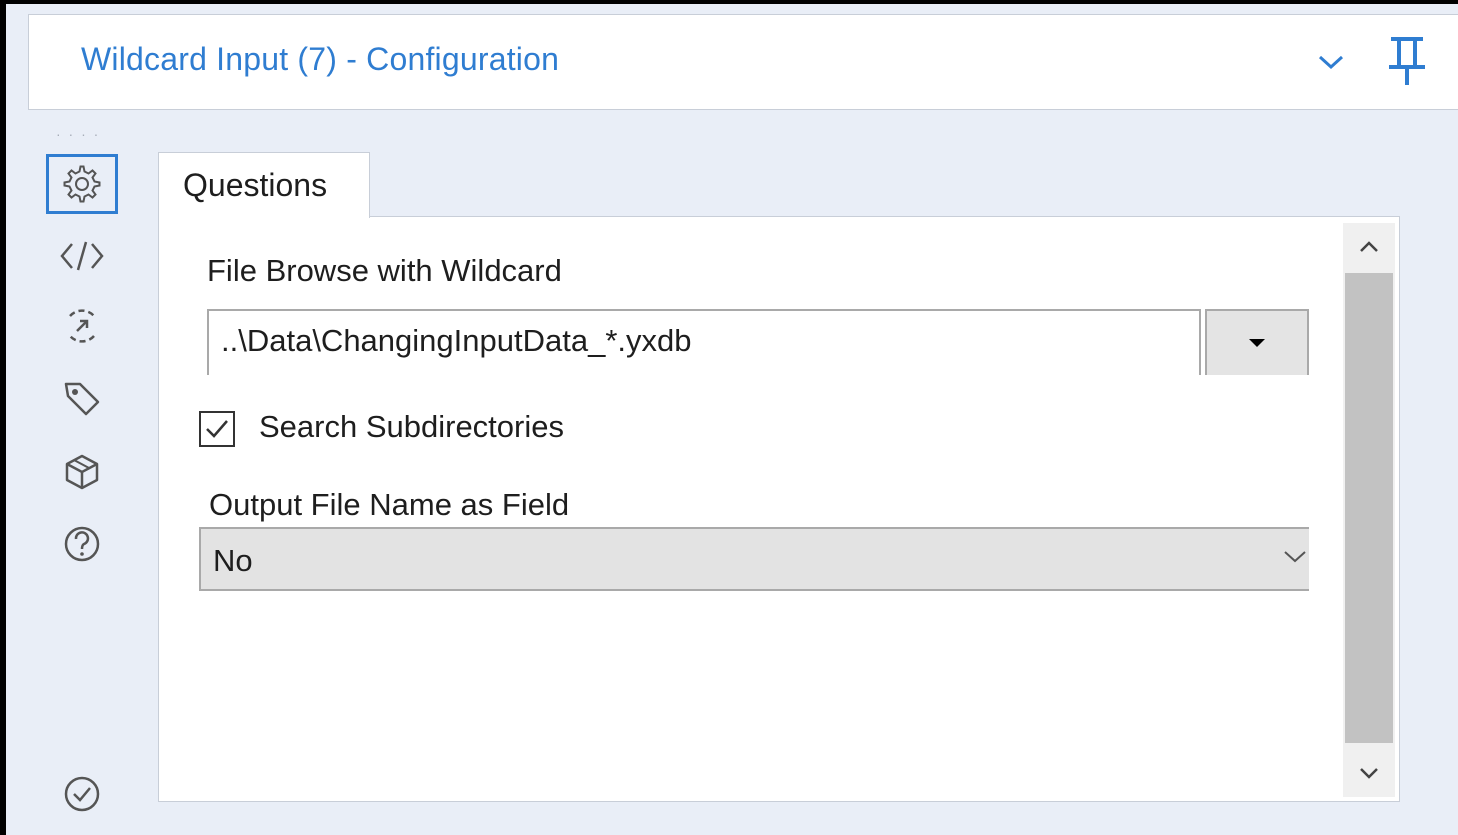 The width and height of the screenshot is (1458, 835). I want to click on file-browse-label: File Browse with Wildcard, so click(384, 270).